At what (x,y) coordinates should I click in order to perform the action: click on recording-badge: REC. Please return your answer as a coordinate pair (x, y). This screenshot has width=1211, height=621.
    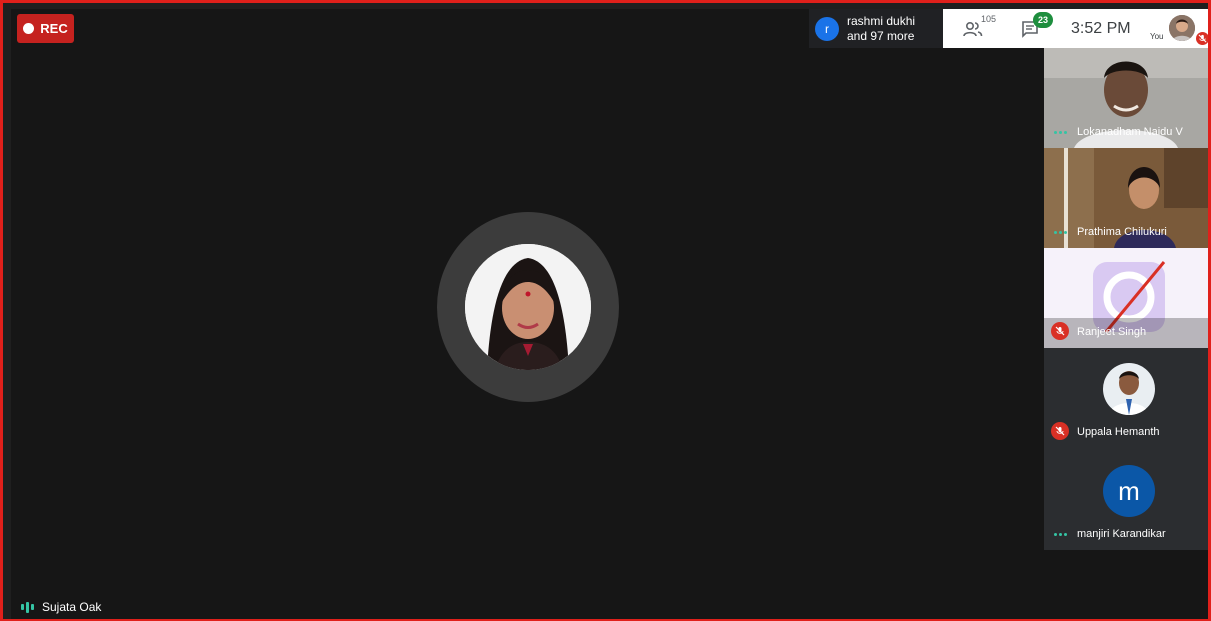
    Looking at the image, I should click on (45, 28).